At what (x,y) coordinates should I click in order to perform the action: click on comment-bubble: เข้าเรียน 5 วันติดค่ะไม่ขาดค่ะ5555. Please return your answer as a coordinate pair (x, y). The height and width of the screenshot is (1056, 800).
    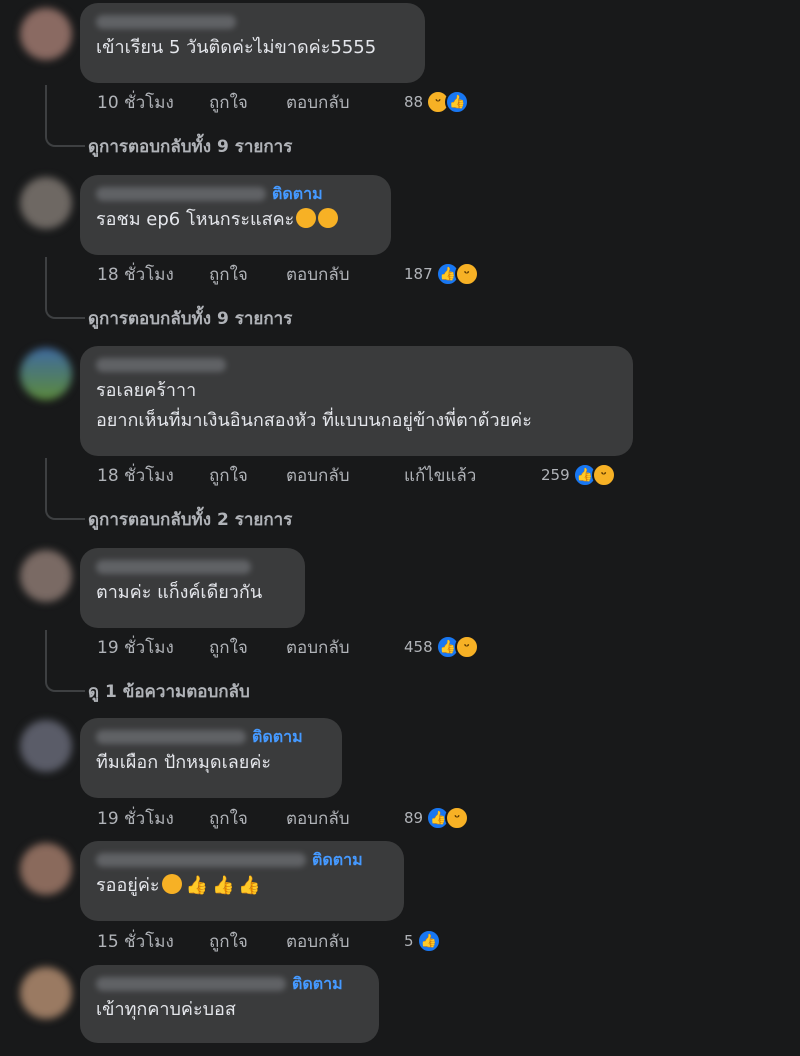
    Looking at the image, I should click on (252, 43).